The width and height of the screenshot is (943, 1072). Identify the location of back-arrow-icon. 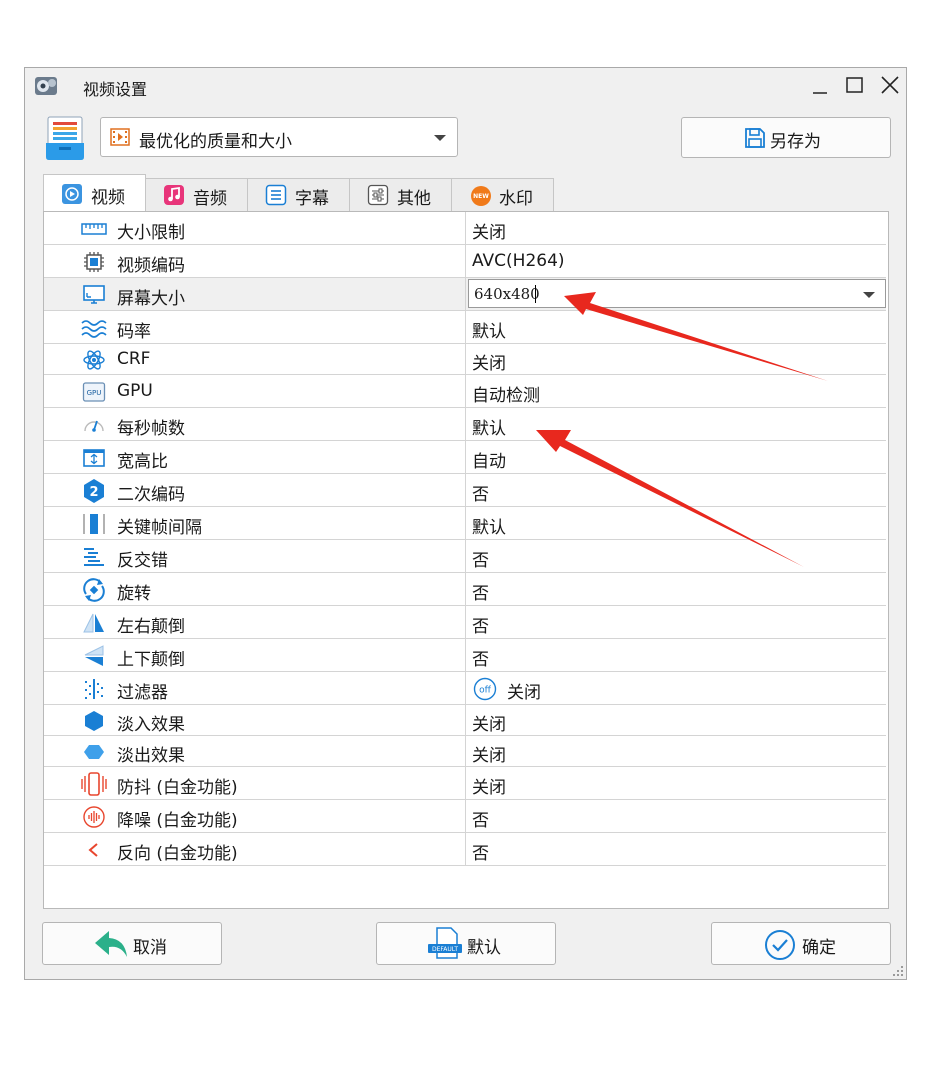
(111, 944).